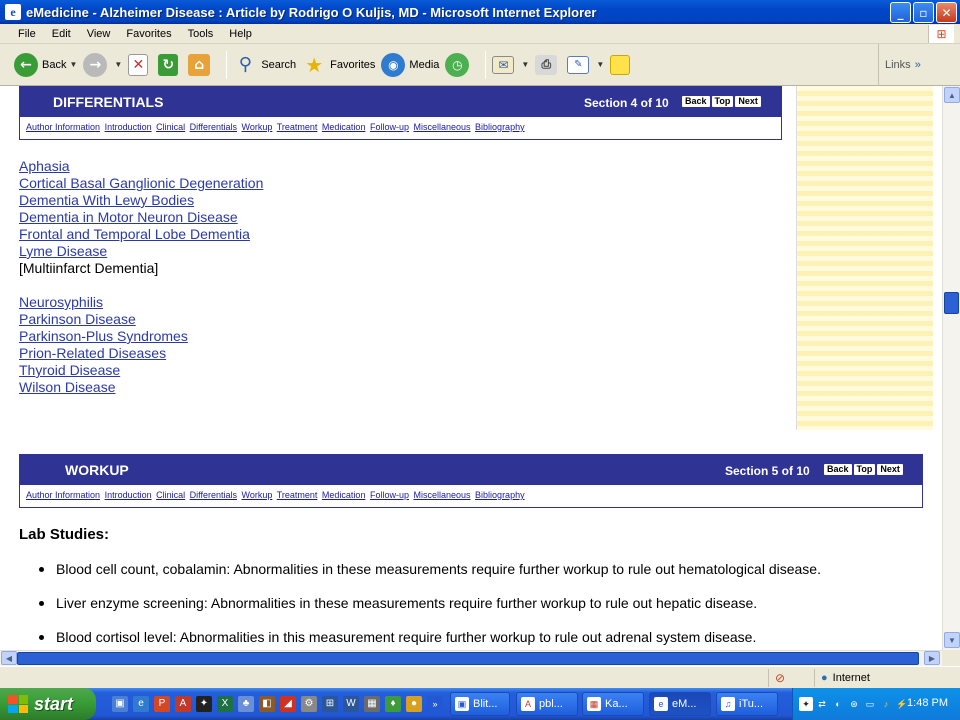 The width and height of the screenshot is (960, 720). Describe the element at coordinates (410, 64) in the screenshot. I see `media-button: ◉ Media` at that location.